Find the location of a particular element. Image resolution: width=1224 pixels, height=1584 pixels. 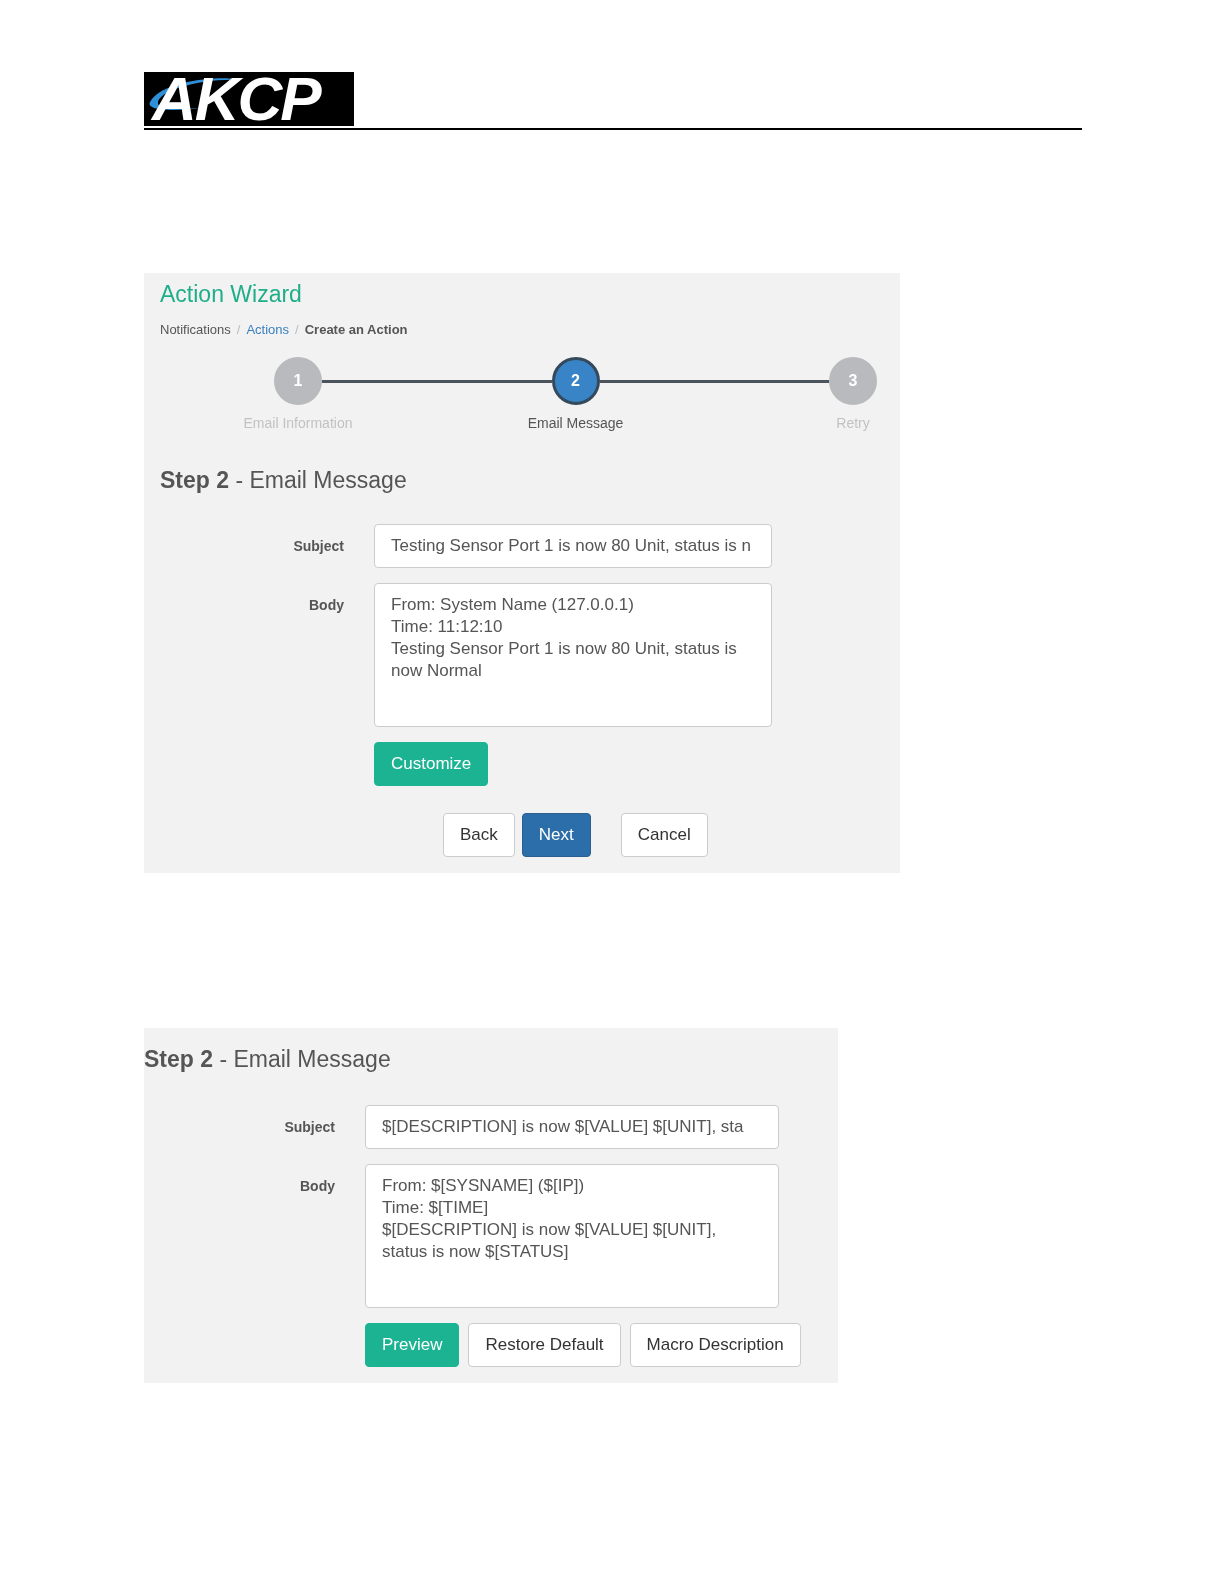

button: Back is located at coordinates (479, 835).